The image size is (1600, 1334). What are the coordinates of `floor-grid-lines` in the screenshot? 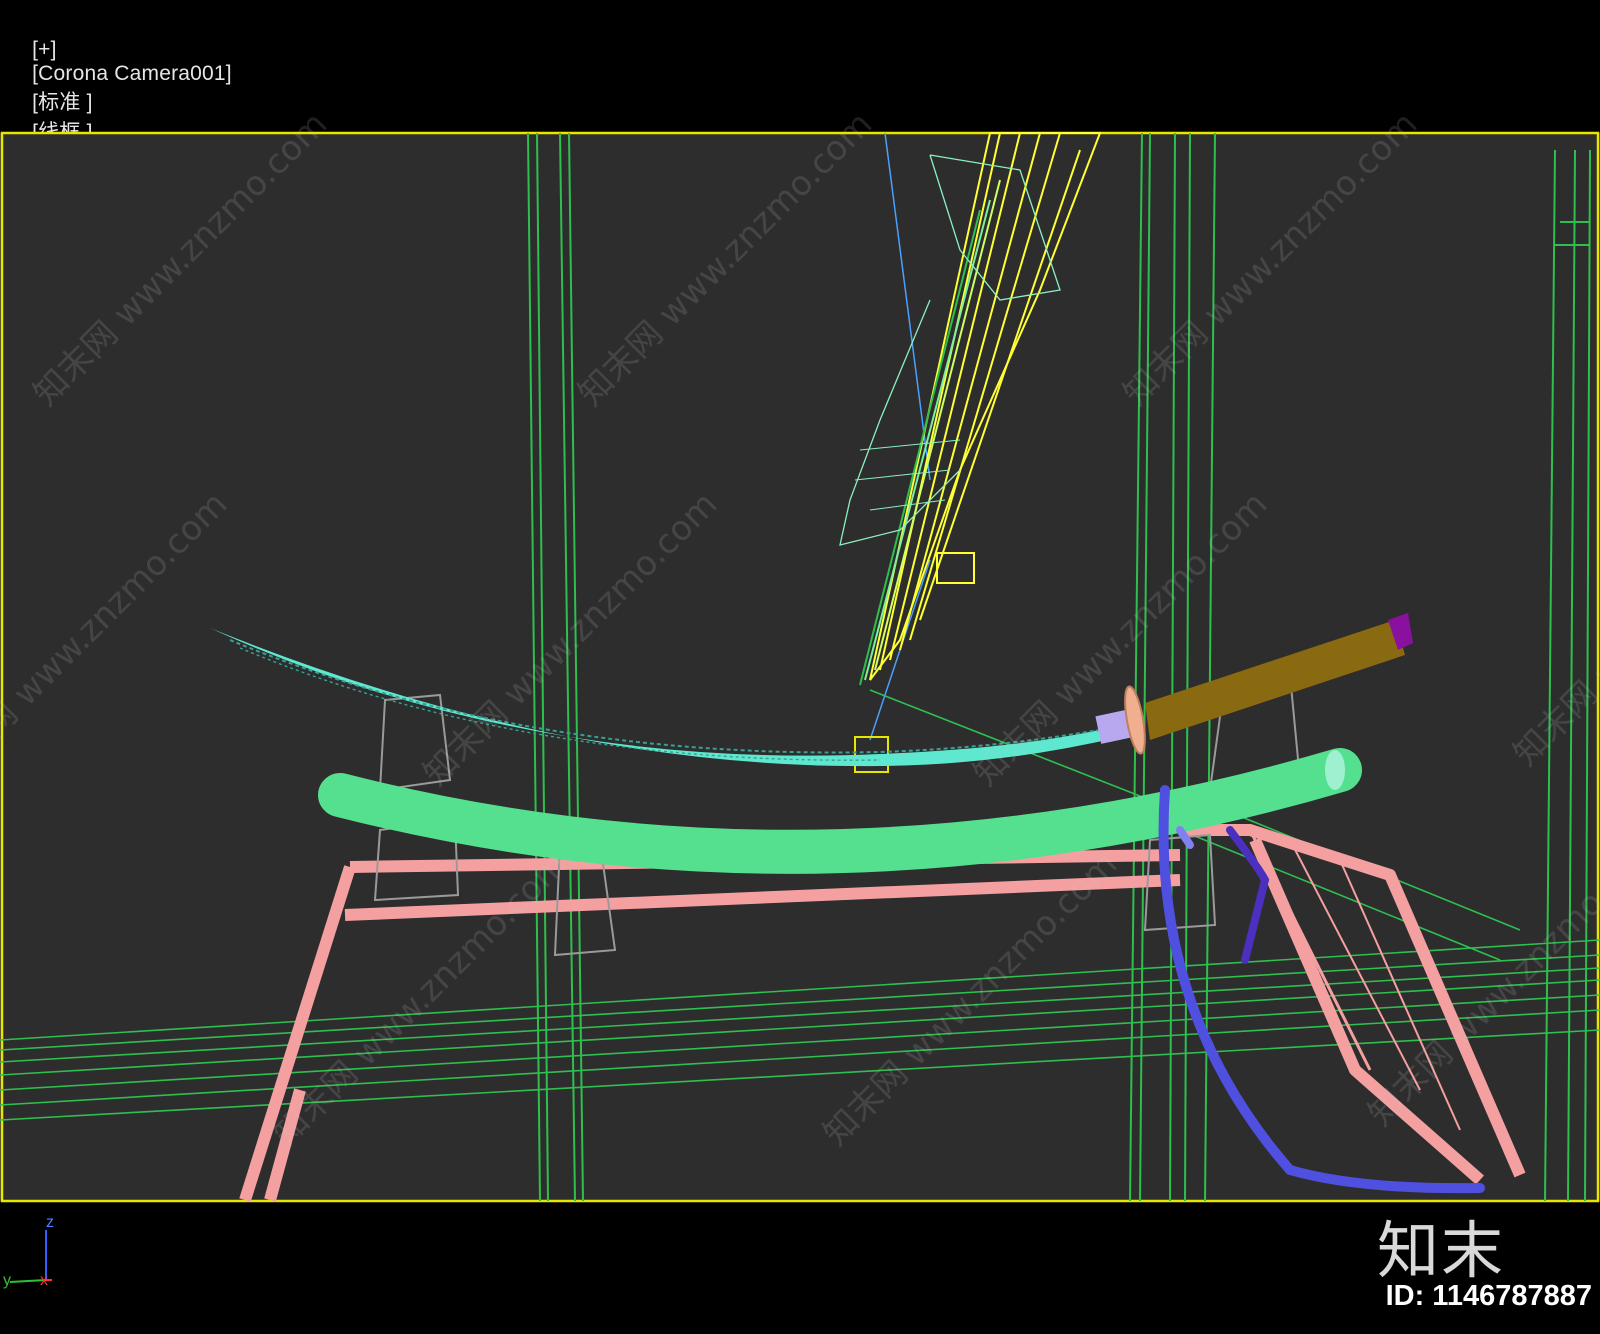 It's located at (800, 1030).